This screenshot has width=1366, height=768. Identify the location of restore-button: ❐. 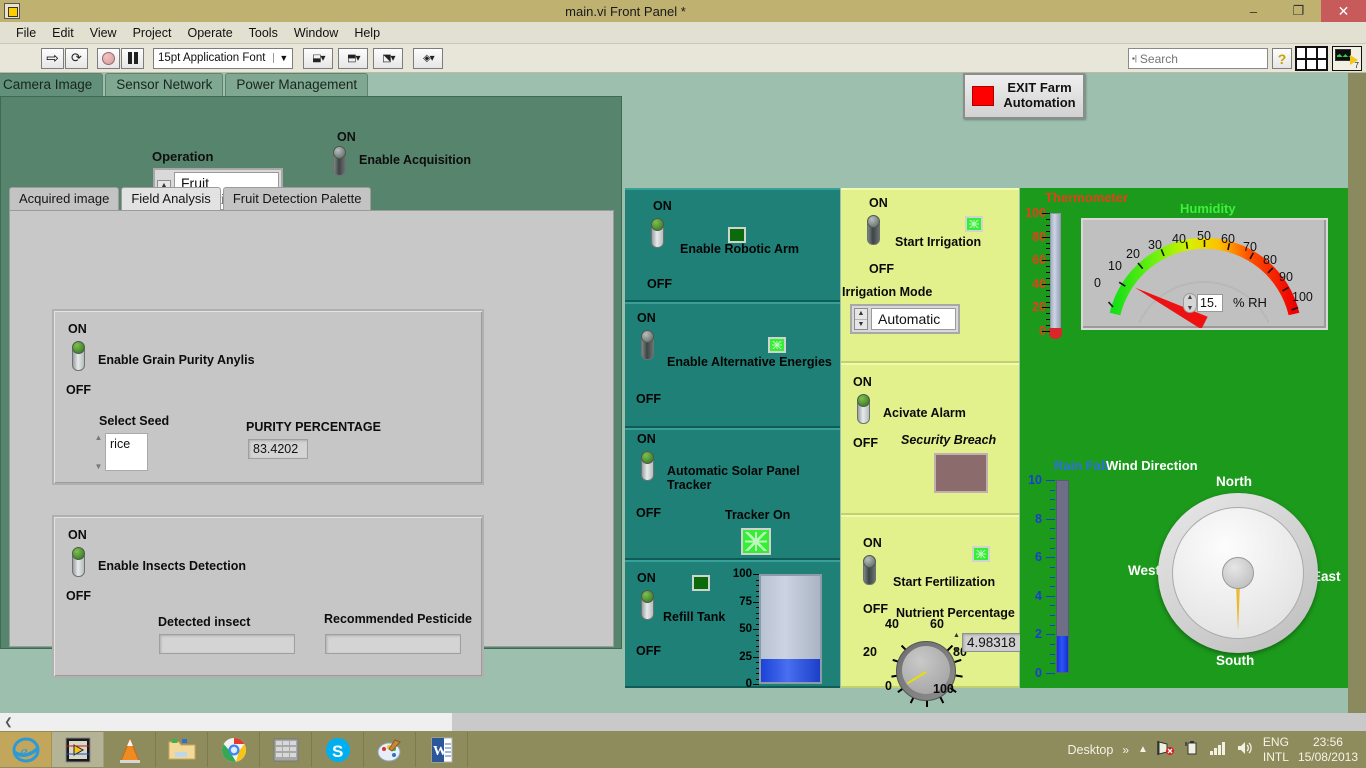
(1298, 11).